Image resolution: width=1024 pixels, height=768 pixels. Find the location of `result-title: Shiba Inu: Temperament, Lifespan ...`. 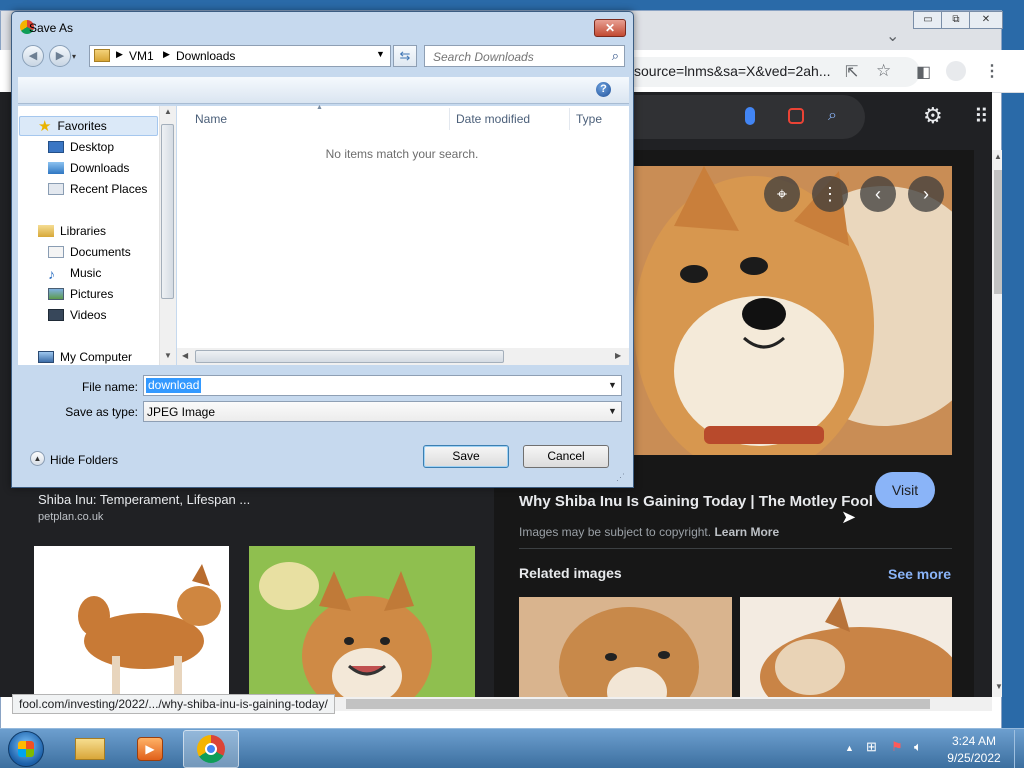

result-title: Shiba Inu: Temperament, Lifespan ... is located at coordinates (144, 499).